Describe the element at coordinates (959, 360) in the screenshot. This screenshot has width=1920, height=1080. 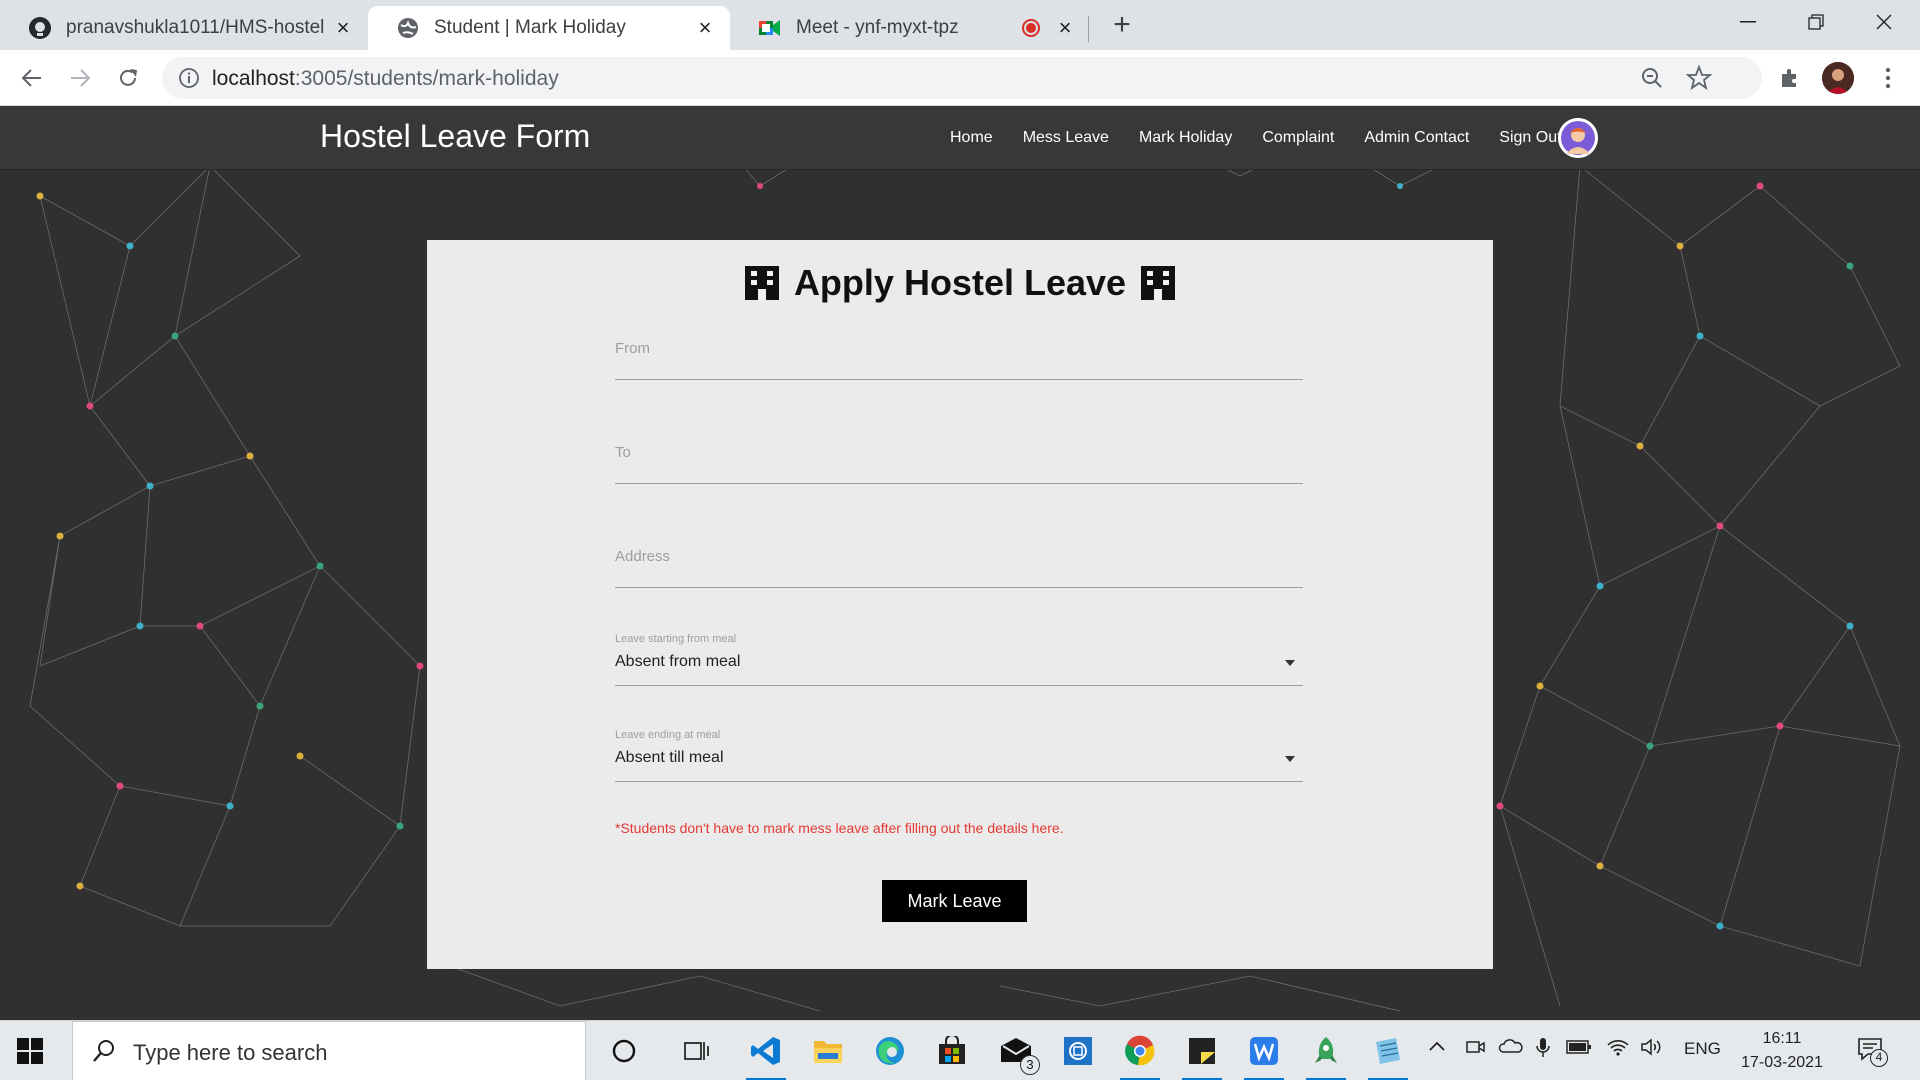
I see `from-field: From` at that location.